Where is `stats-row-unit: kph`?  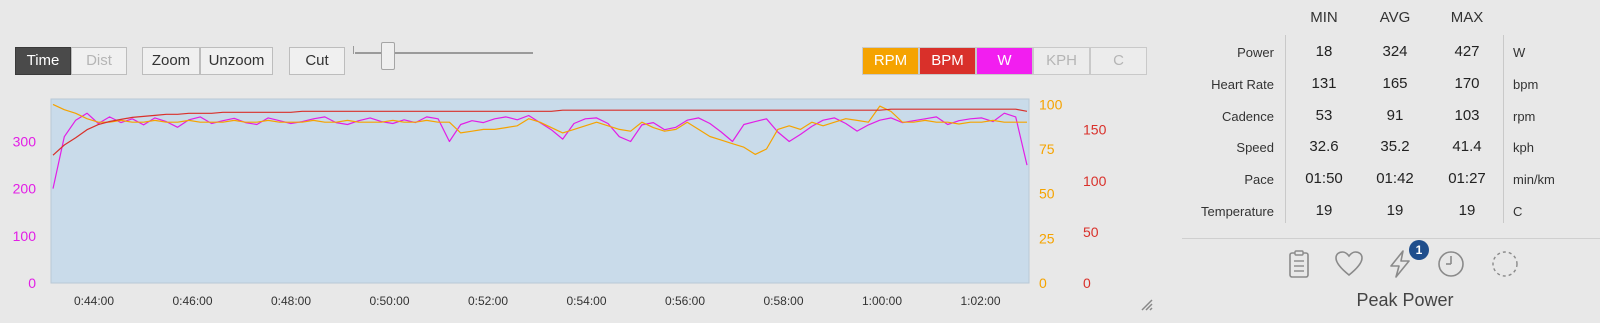 stats-row-unit: kph is located at coordinates (1523, 147).